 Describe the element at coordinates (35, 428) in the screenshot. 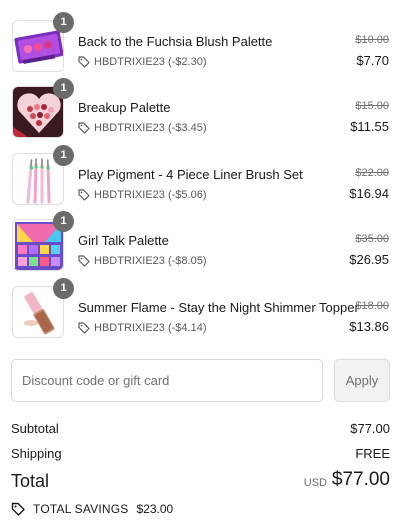

I see `subtotal-label: Subtotal` at that location.